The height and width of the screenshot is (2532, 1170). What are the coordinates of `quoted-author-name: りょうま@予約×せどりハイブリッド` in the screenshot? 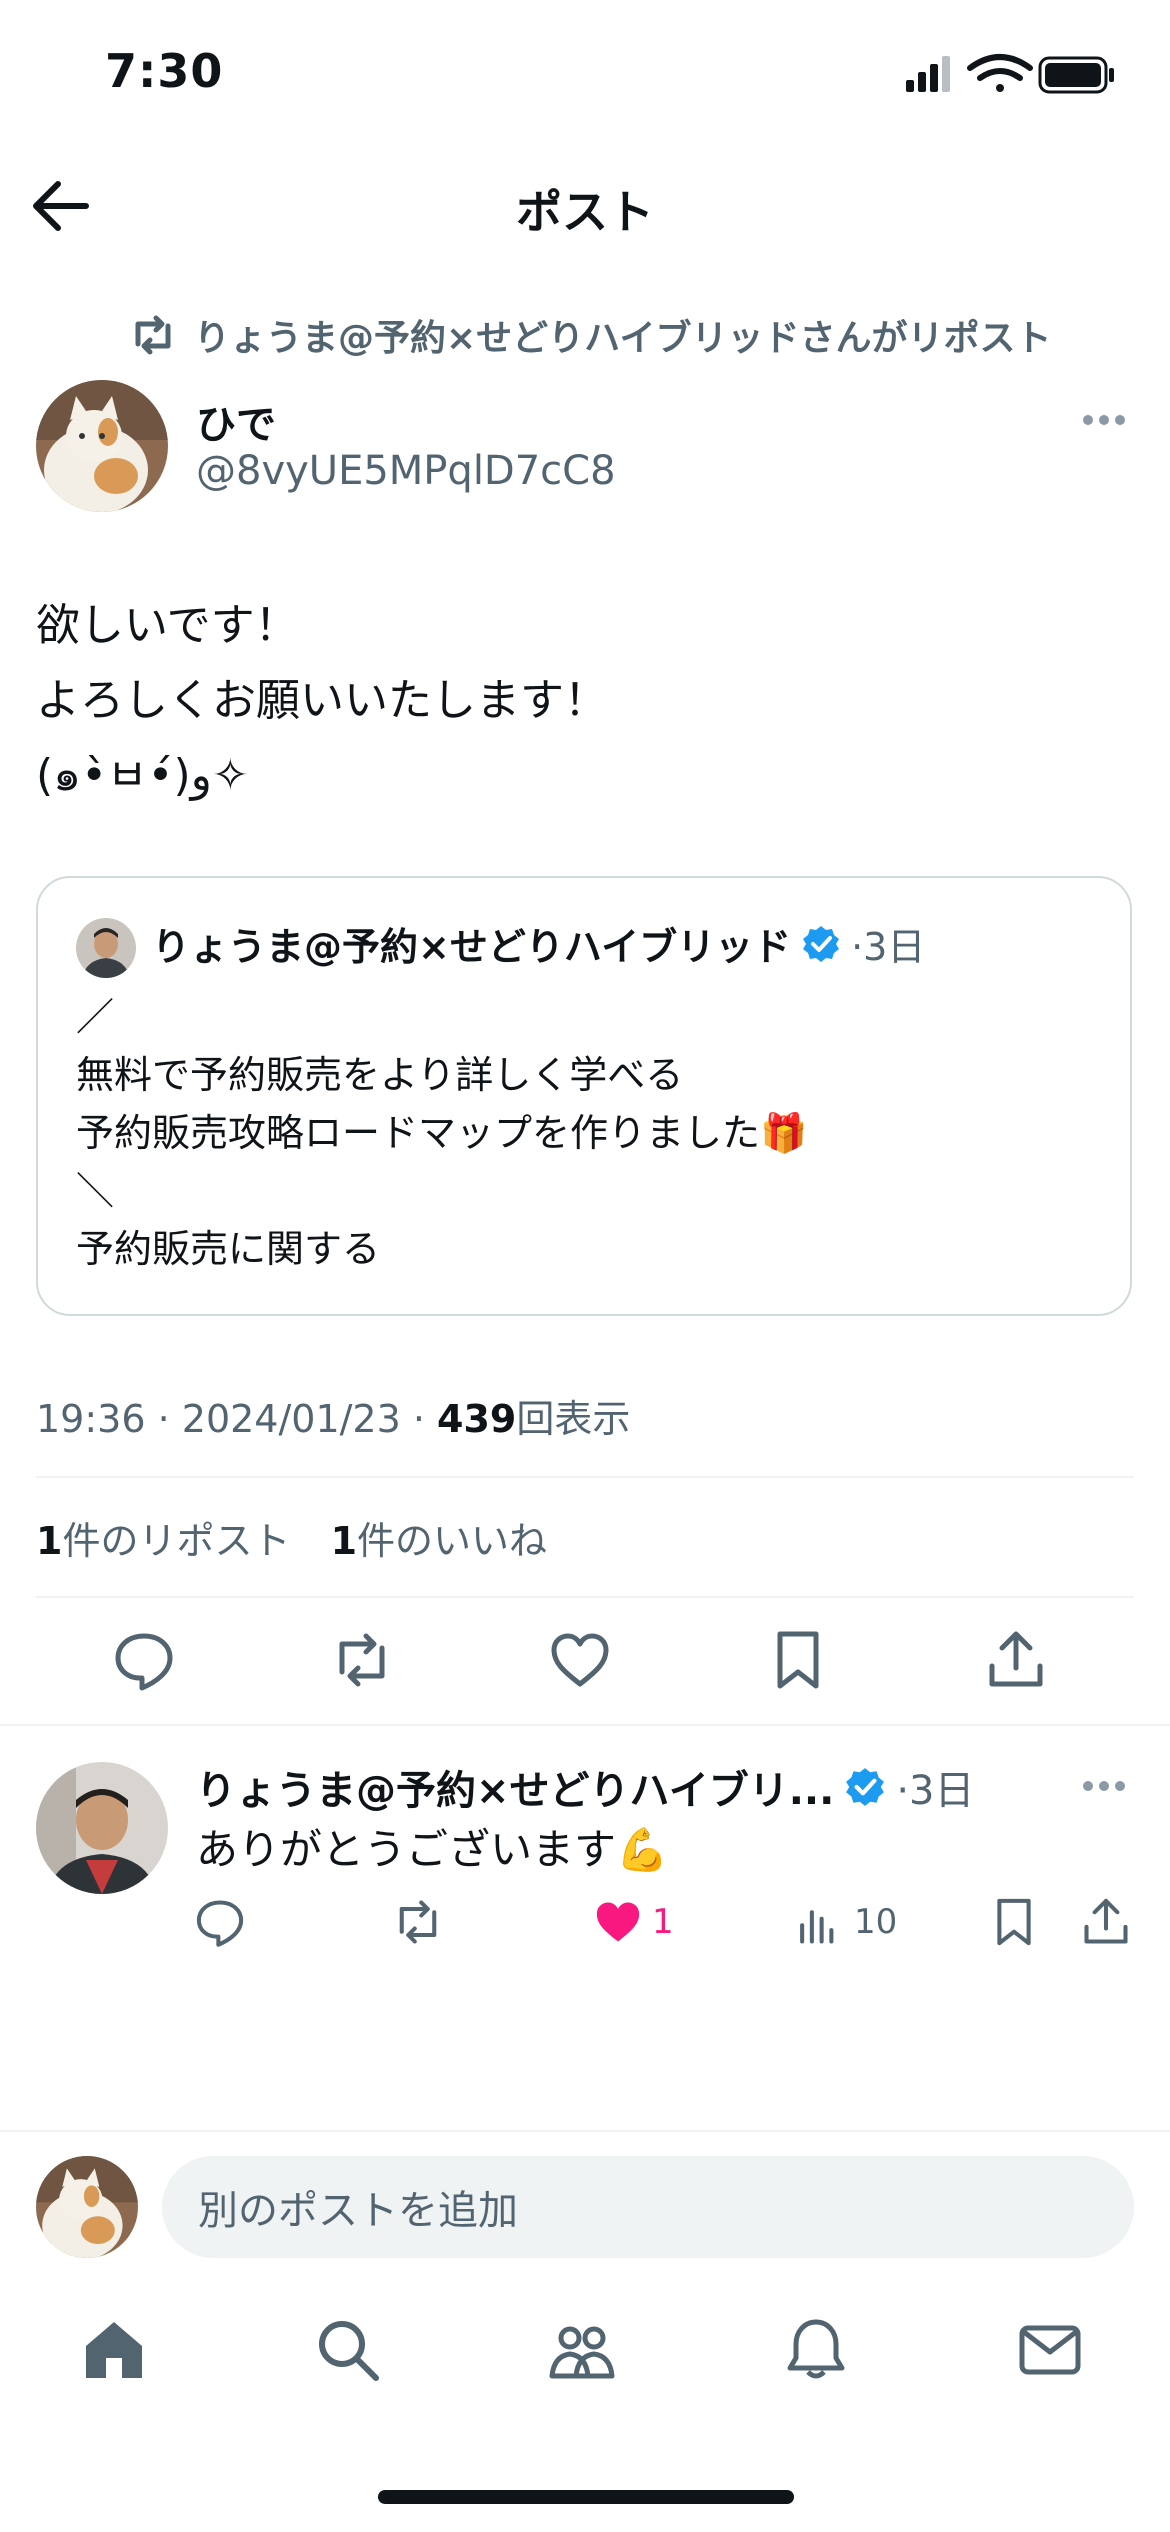 It's located at (472, 947).